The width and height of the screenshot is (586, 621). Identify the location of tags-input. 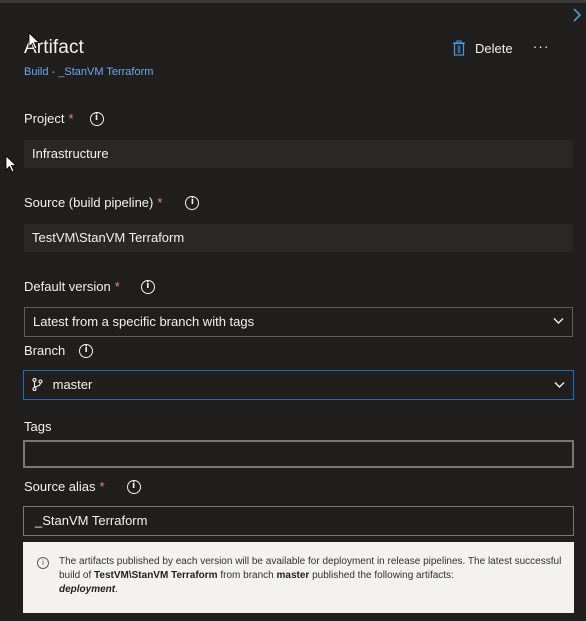
(298, 454).